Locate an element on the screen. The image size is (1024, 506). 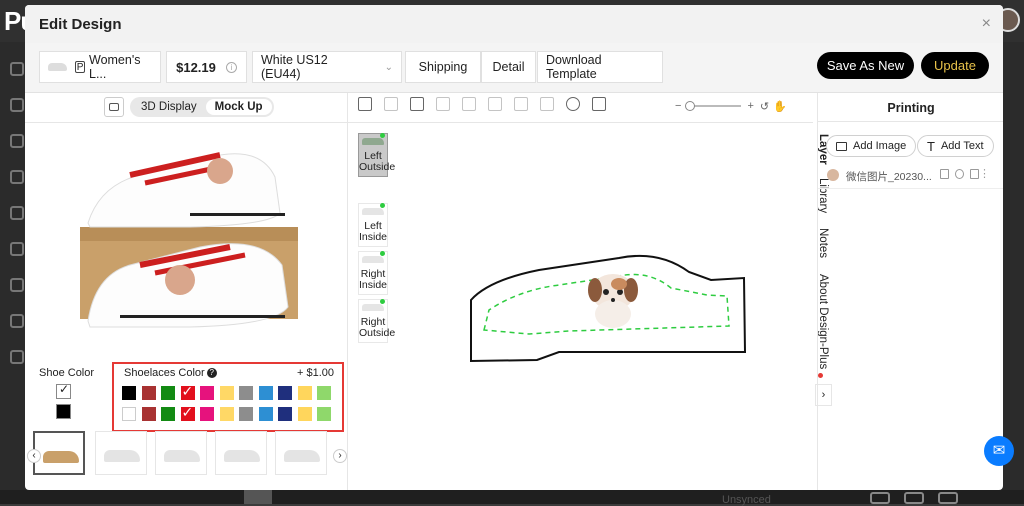
drag-icon: ⋮ is located at coordinates (984, 173).